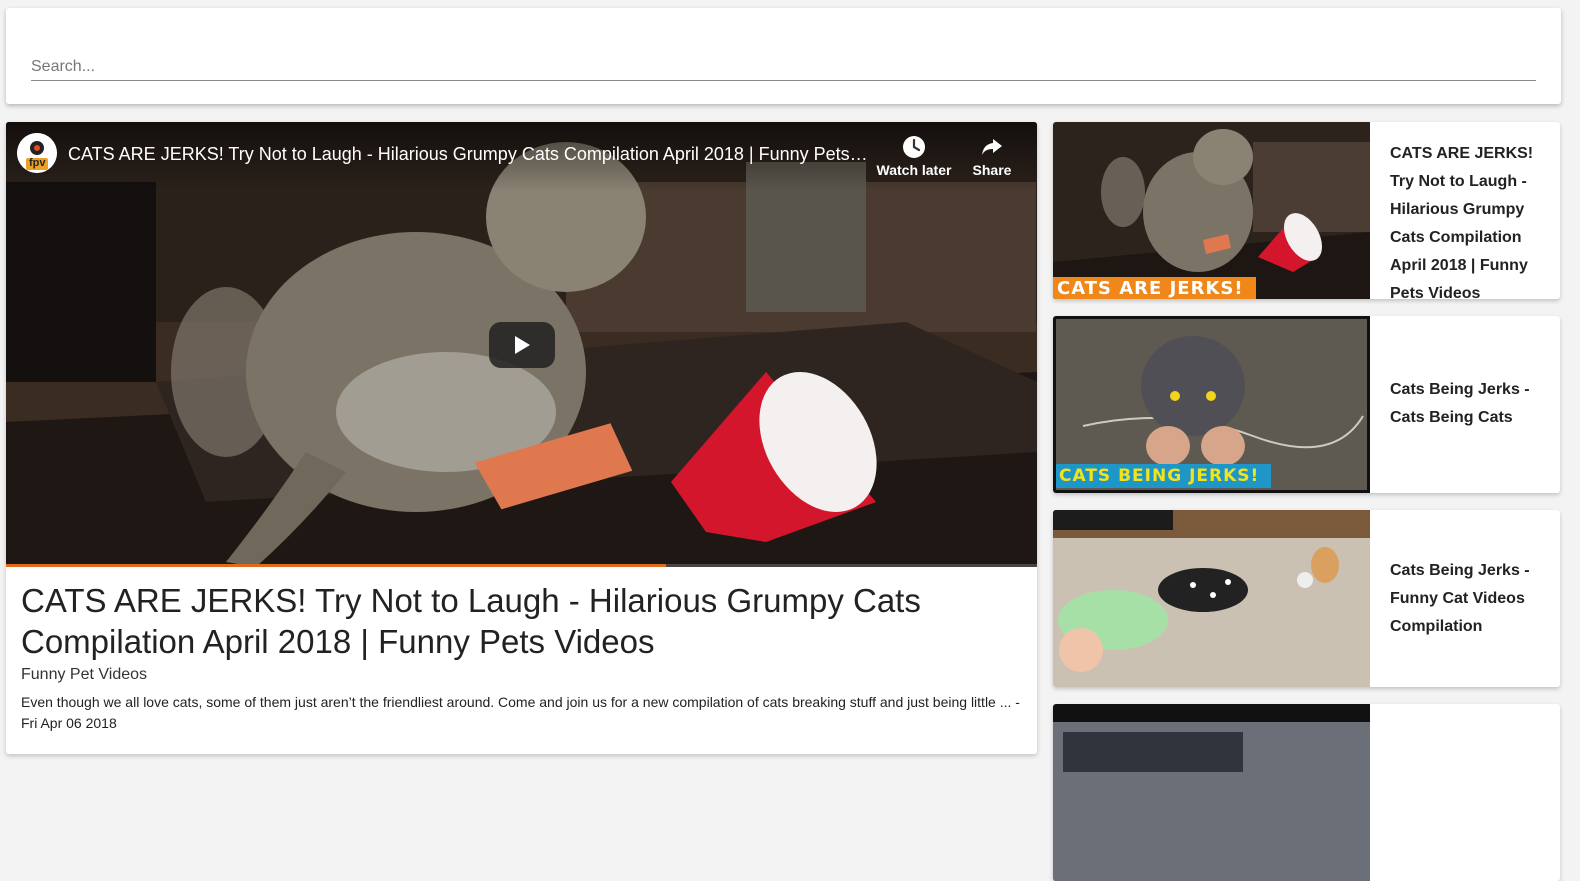  Describe the element at coordinates (992, 170) in the screenshot. I see `share-label: Share` at that location.